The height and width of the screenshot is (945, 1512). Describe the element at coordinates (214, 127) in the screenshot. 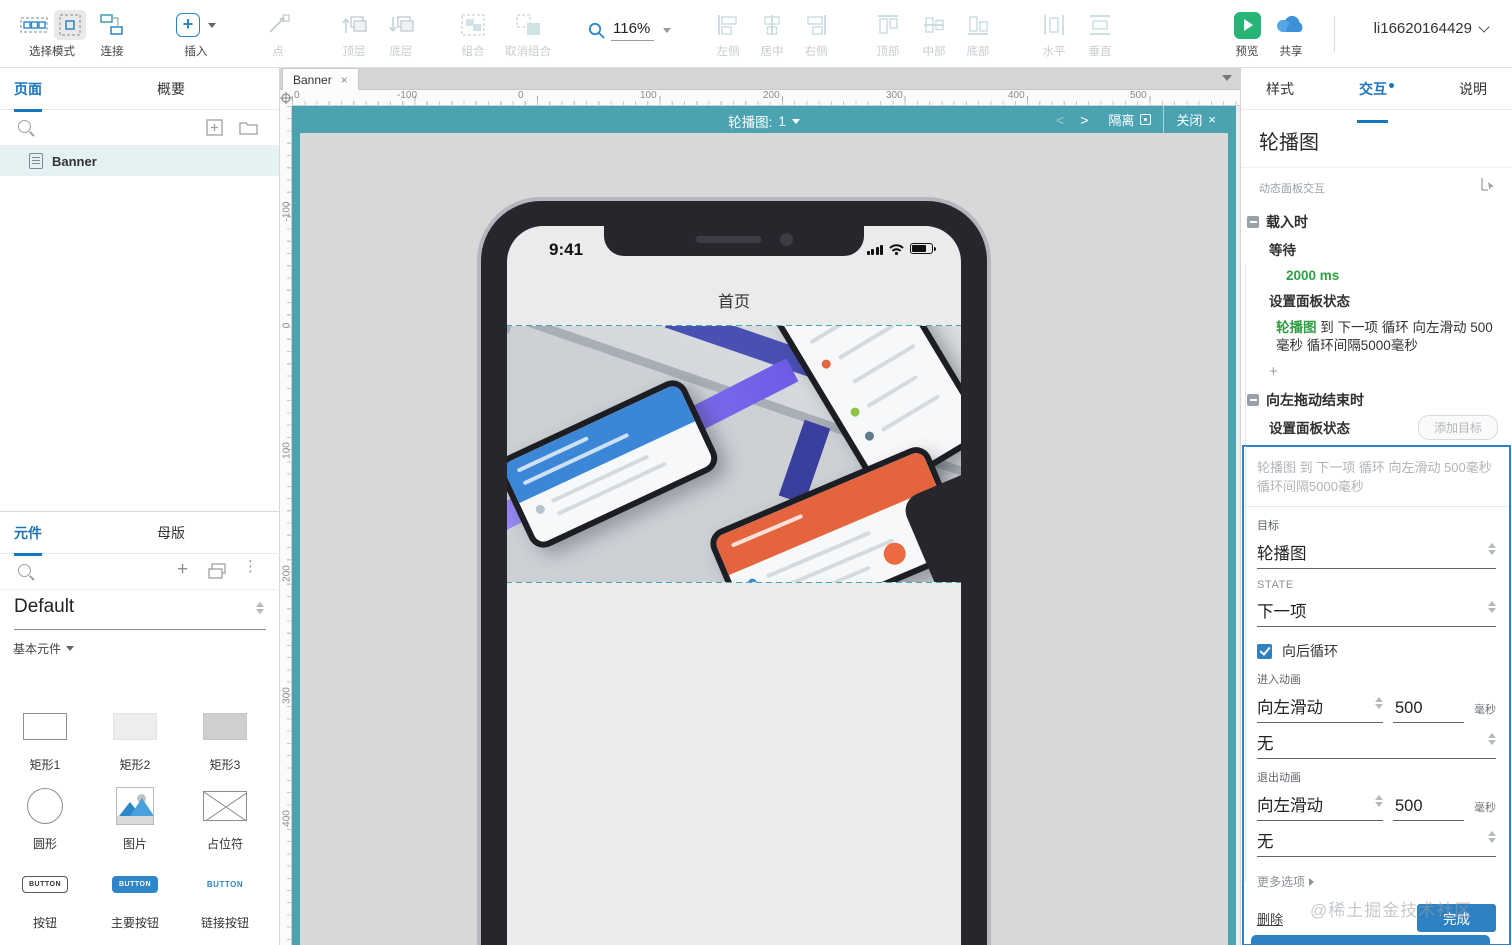

I see `add-page-icon` at that location.